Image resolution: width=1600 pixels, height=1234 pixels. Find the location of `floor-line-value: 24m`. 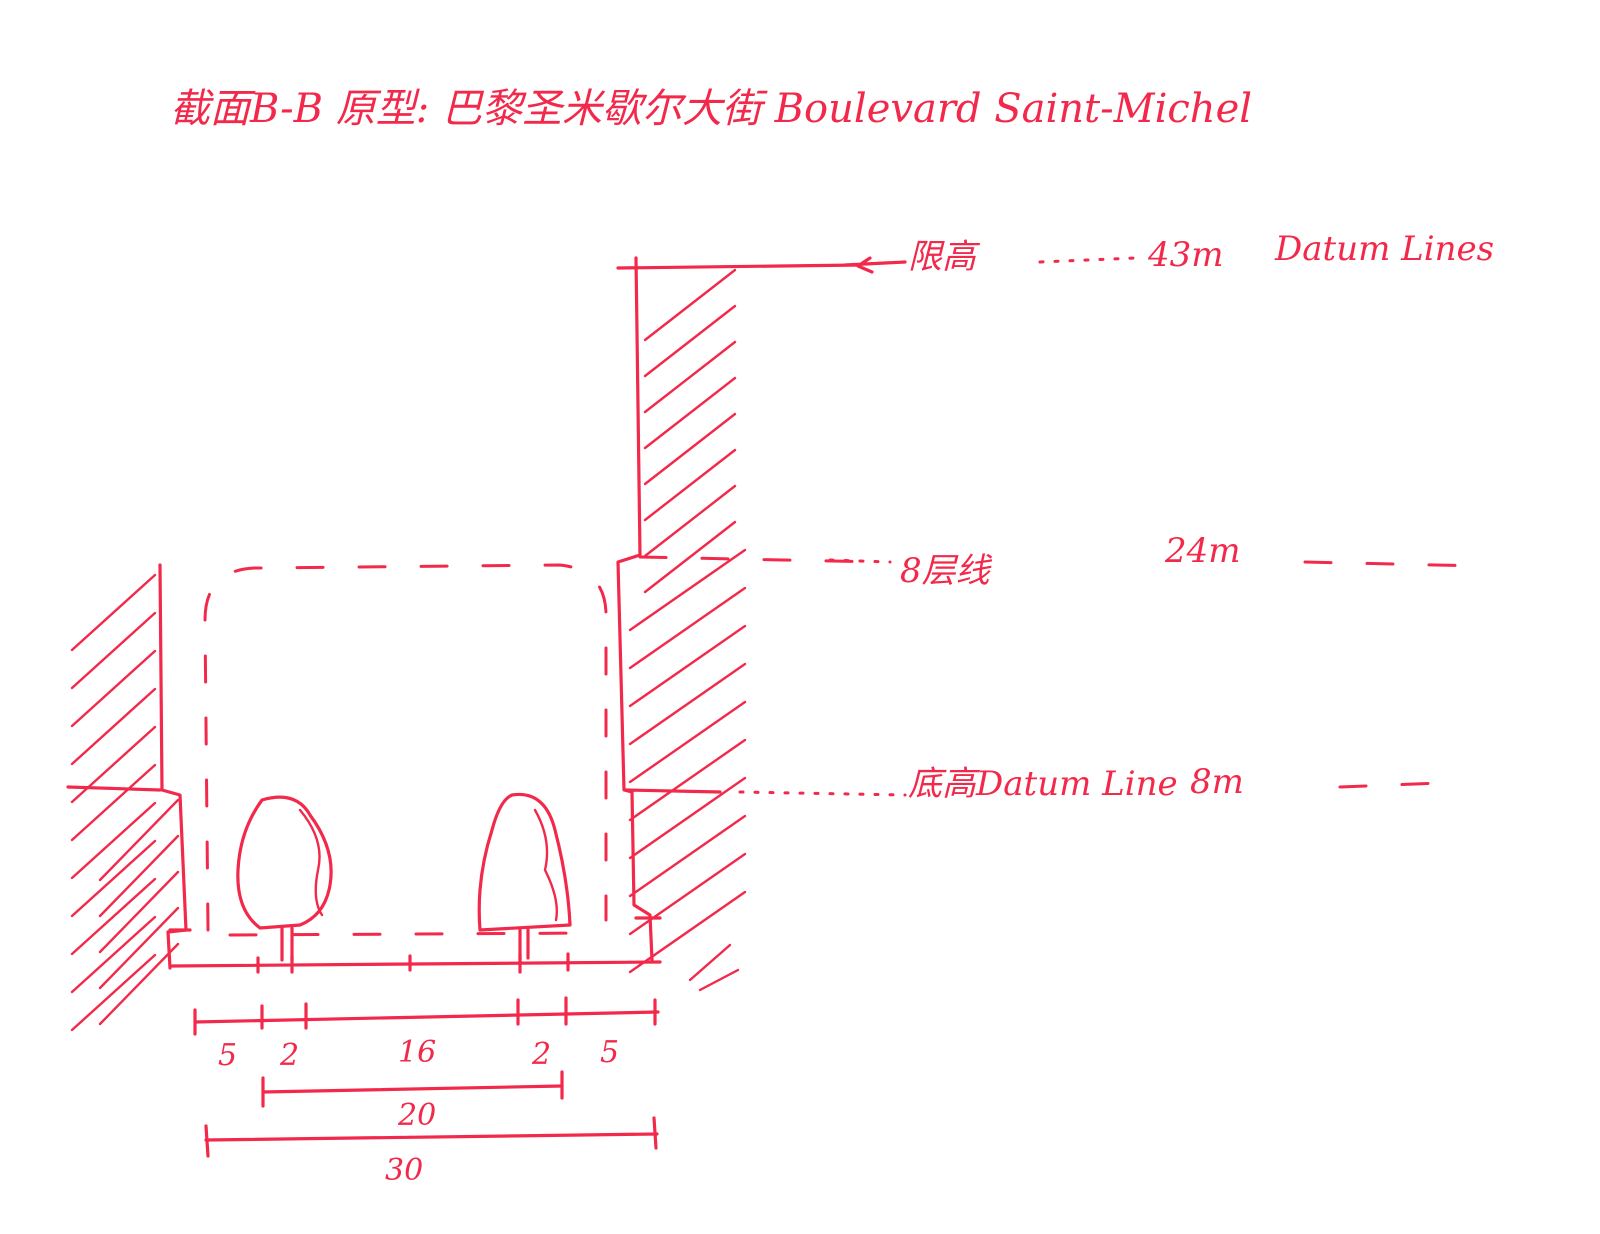

floor-line-value: 24m is located at coordinates (1202, 551).